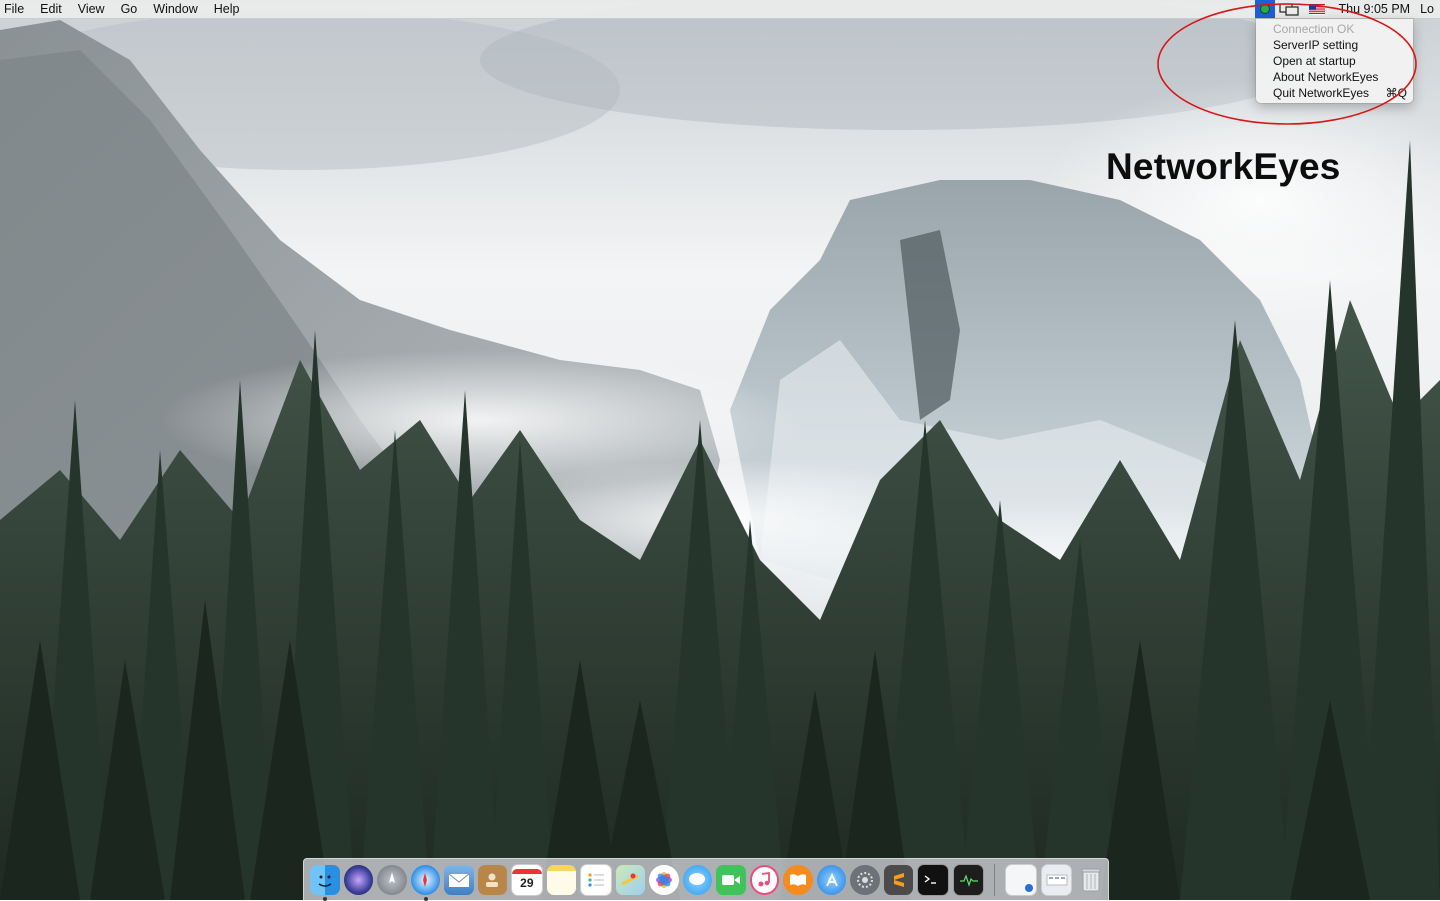 Image resolution: width=1440 pixels, height=901 pixels. What do you see at coordinates (392, 879) in the screenshot?
I see `launchpad-icon` at bounding box center [392, 879].